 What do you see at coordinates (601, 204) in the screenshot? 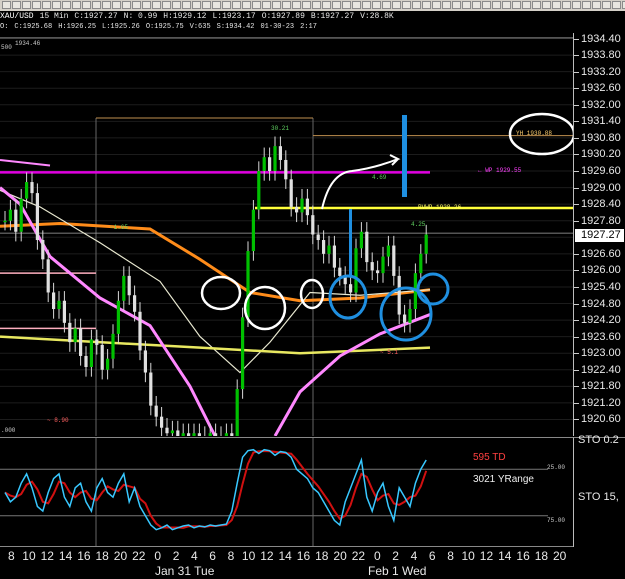
I see `price-label: 1928.40` at bounding box center [601, 204].